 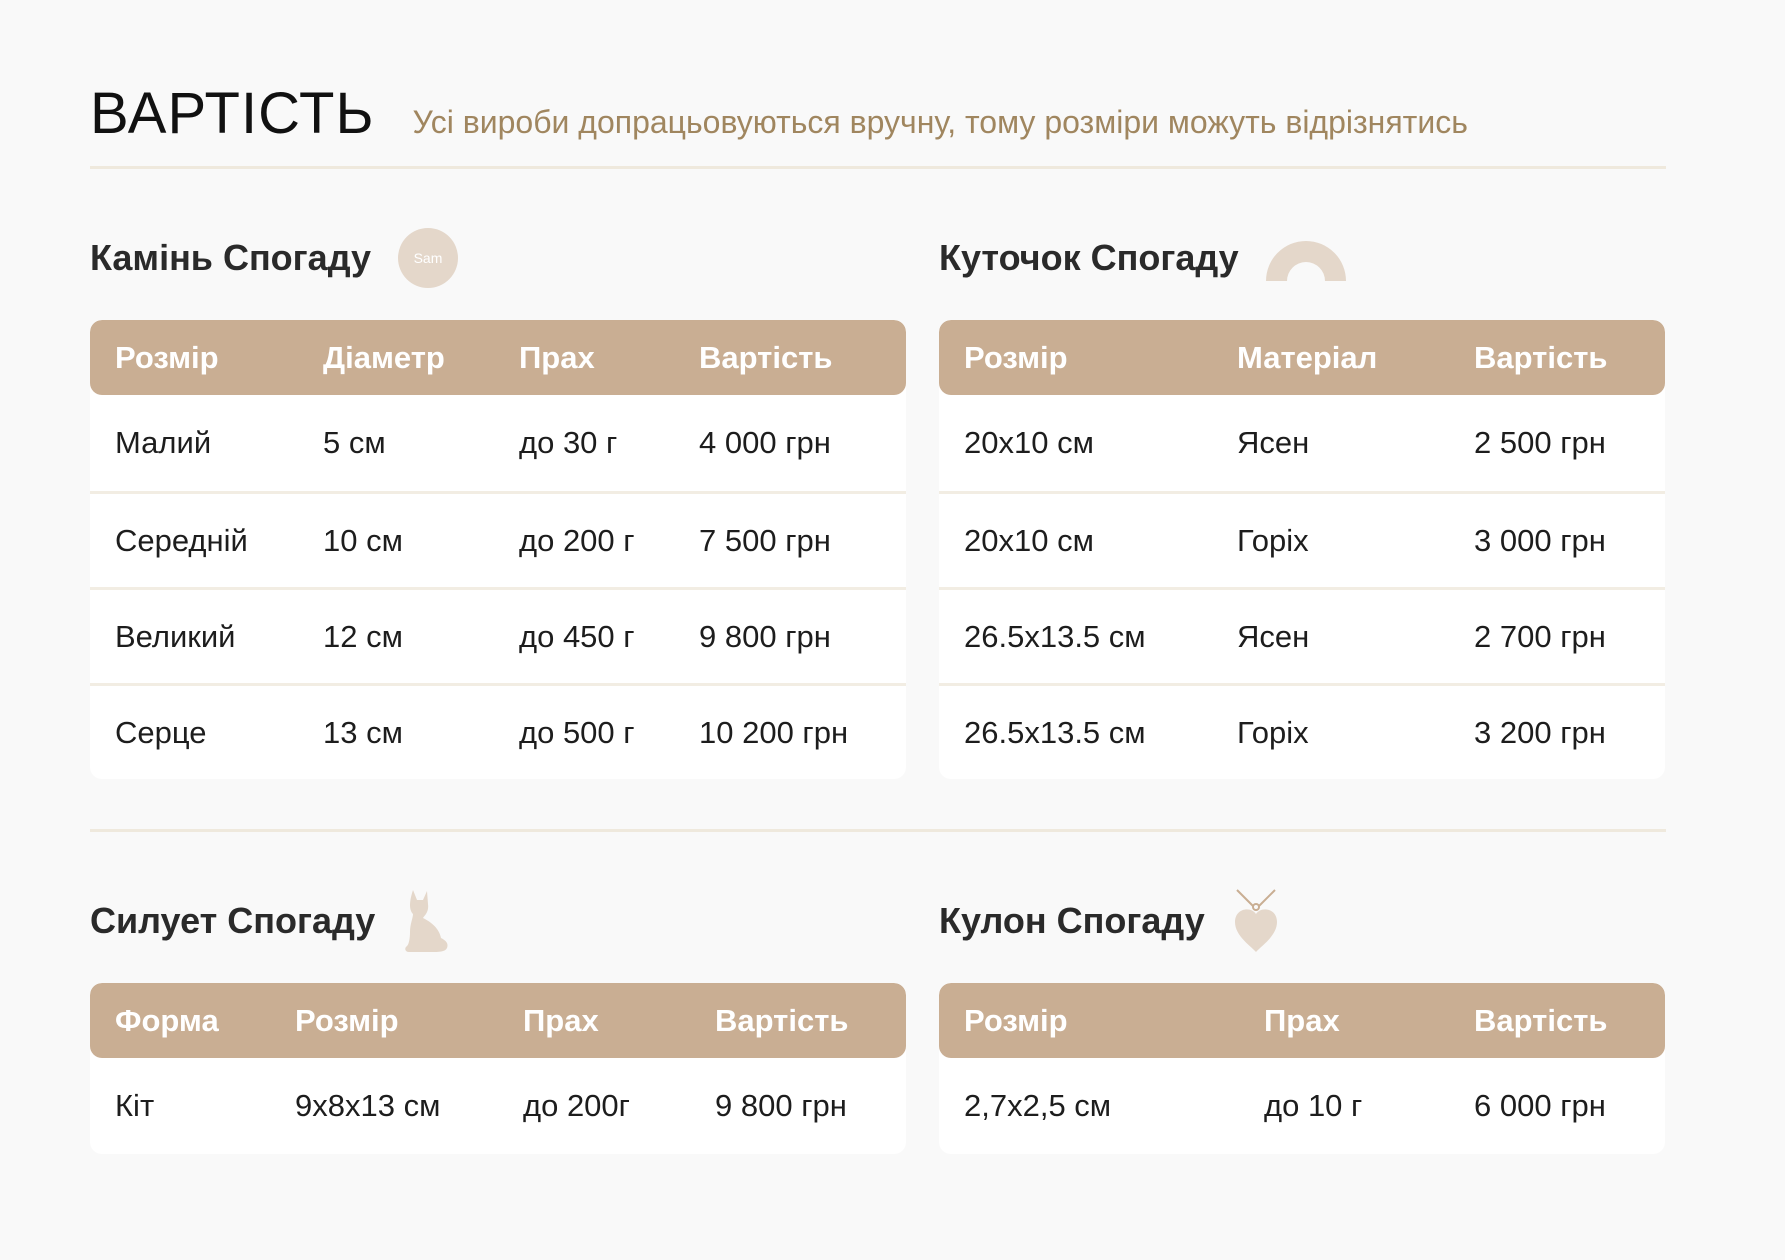 I want to click on table-row: 26.5х13.5 см Ясен 2 700 грн, so click(x=1302, y=635).